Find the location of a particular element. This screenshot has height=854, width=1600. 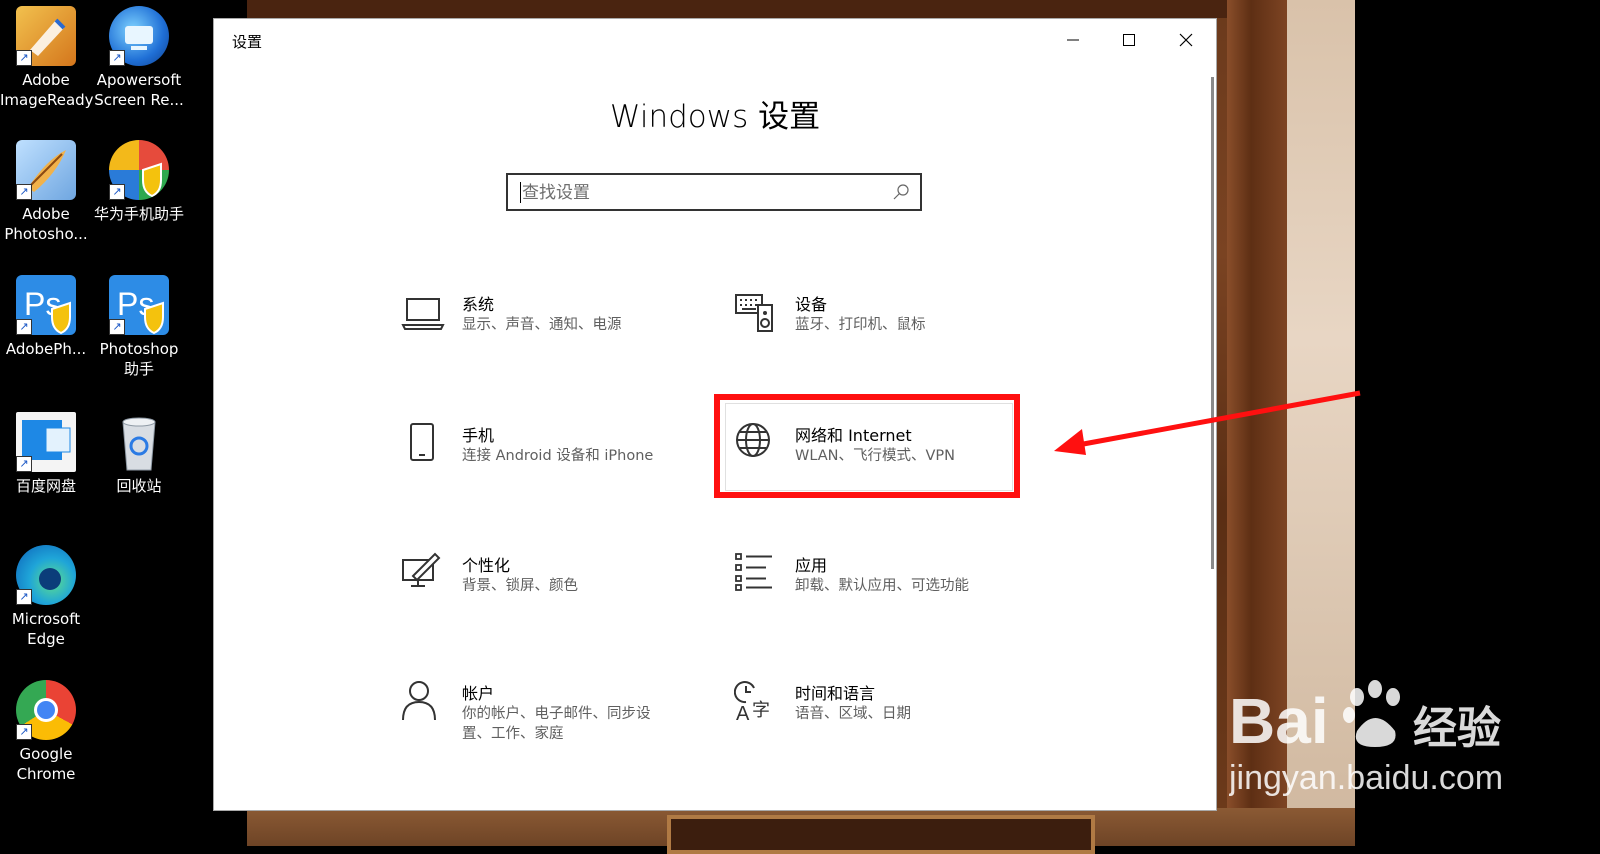

minimize-icon is located at coordinates (1072, 40).